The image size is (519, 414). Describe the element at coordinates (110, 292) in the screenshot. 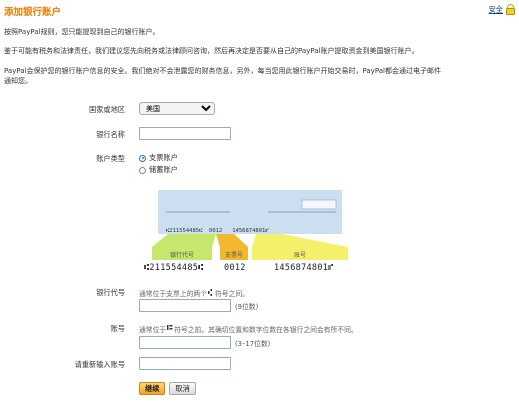

I see `routing-label: 银行代号` at that location.